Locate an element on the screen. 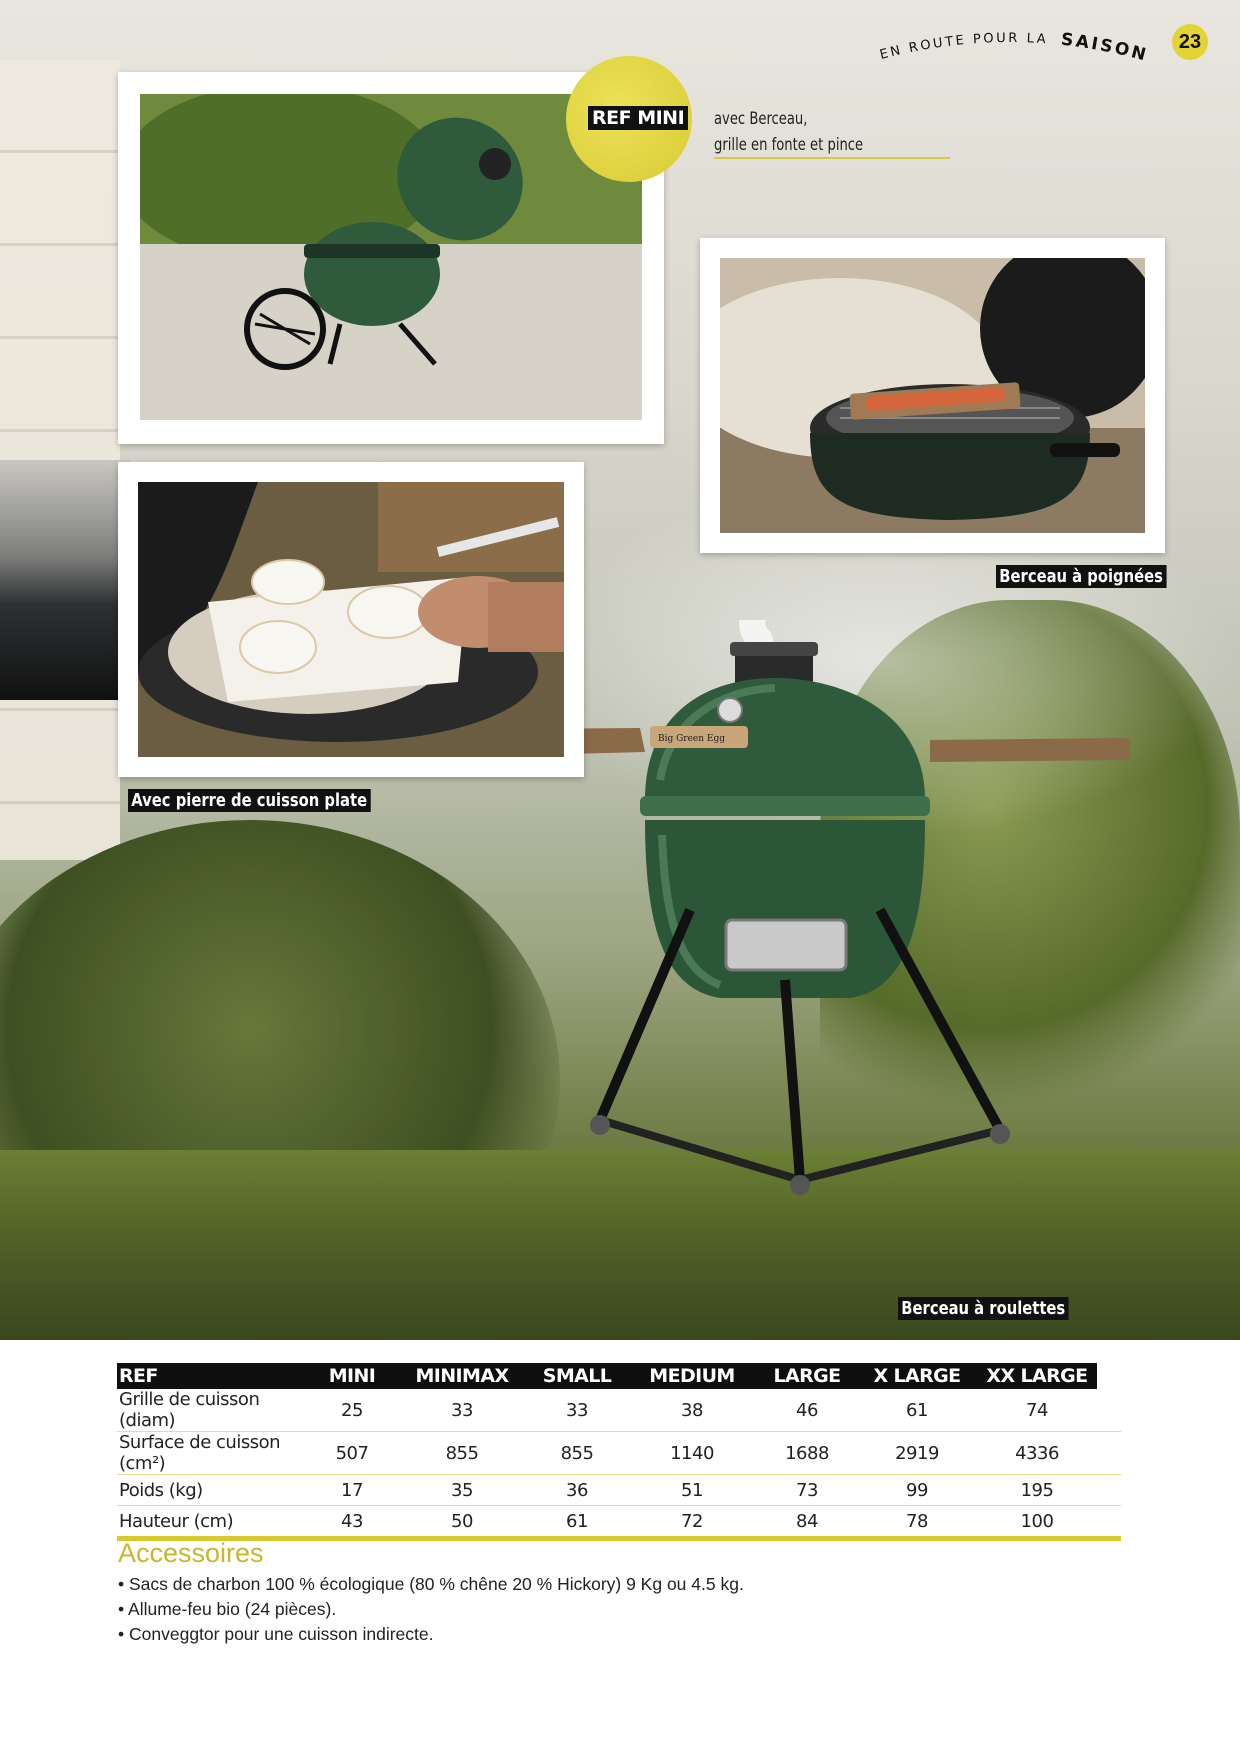  table-cell: 507 is located at coordinates (352, 1453).